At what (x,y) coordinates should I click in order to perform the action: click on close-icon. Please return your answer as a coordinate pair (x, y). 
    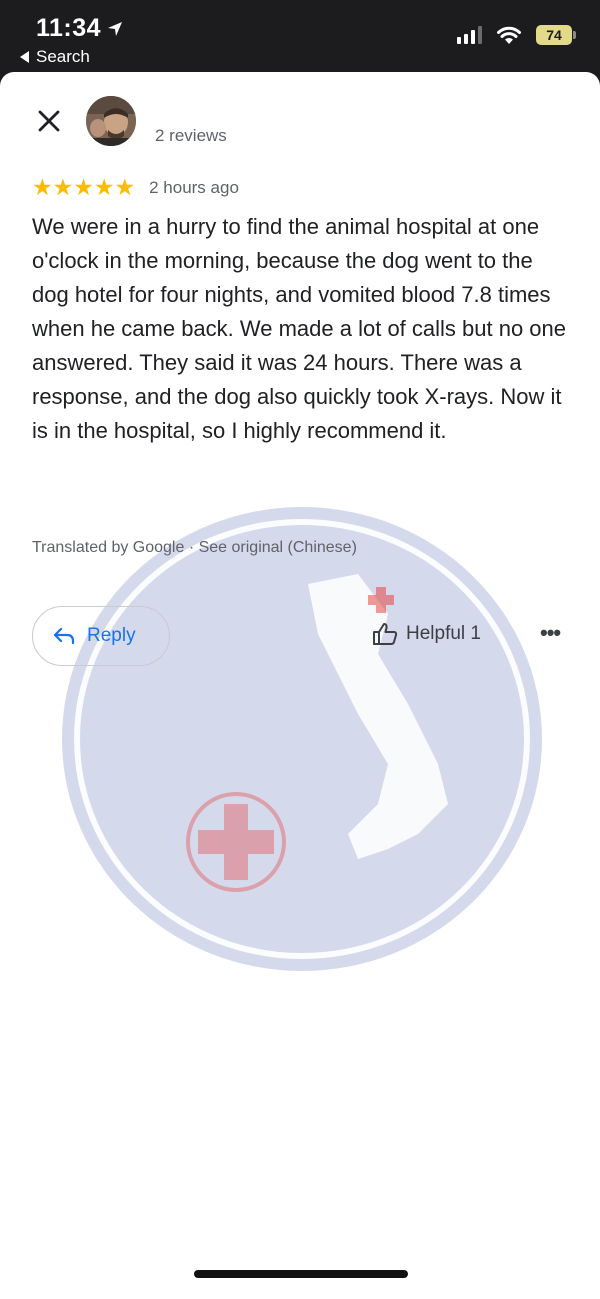
    Looking at the image, I should click on (49, 121).